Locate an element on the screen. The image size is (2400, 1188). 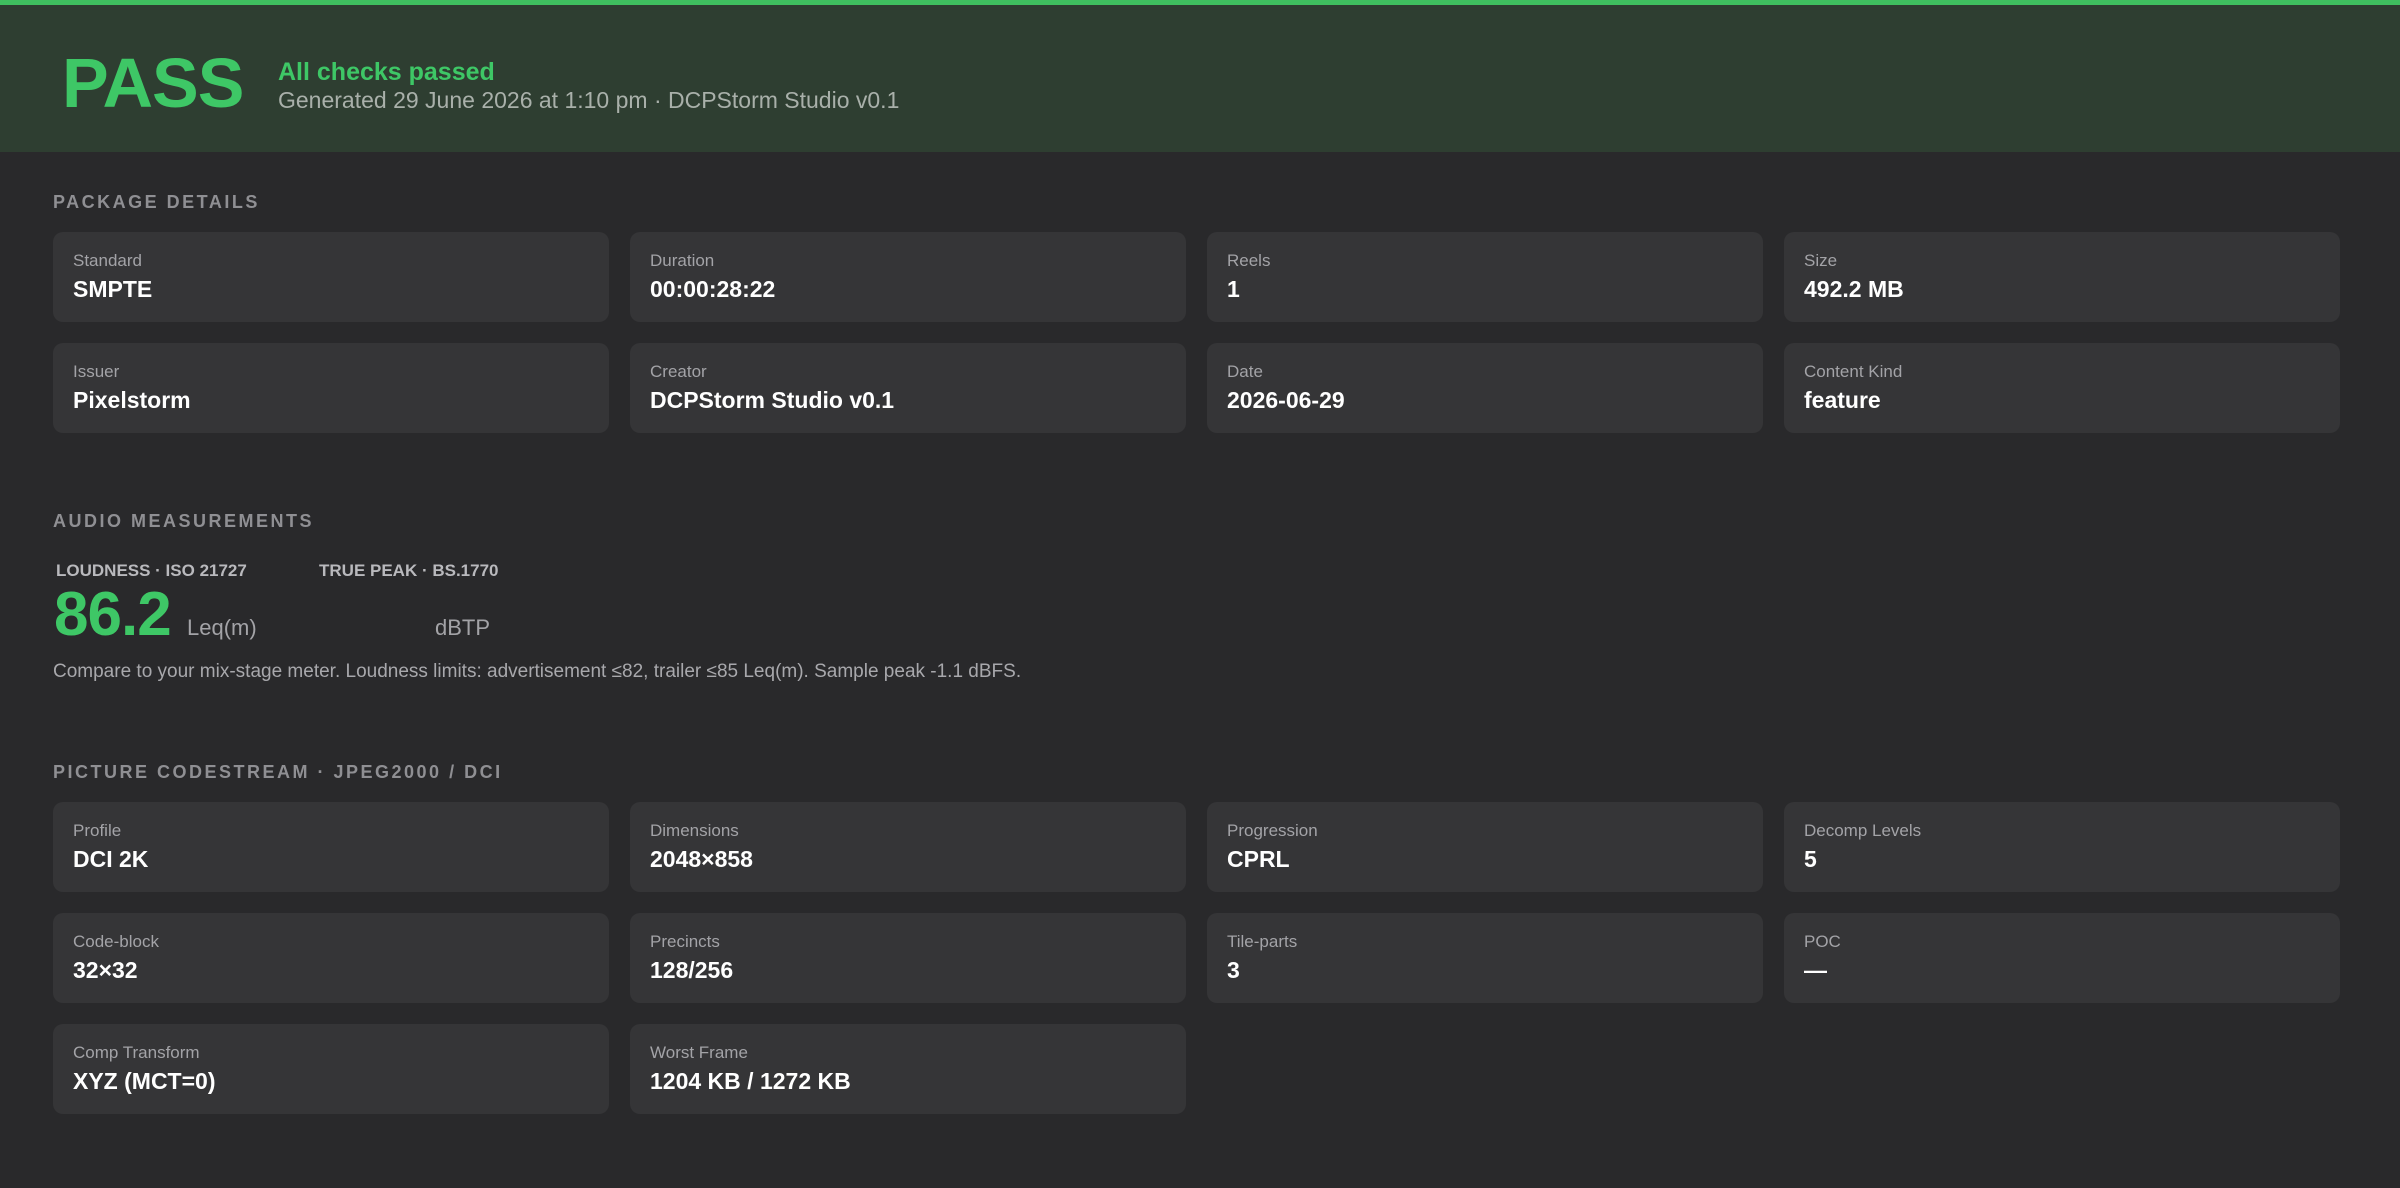
detail-label: Comp Transform is located at coordinates (136, 1052).